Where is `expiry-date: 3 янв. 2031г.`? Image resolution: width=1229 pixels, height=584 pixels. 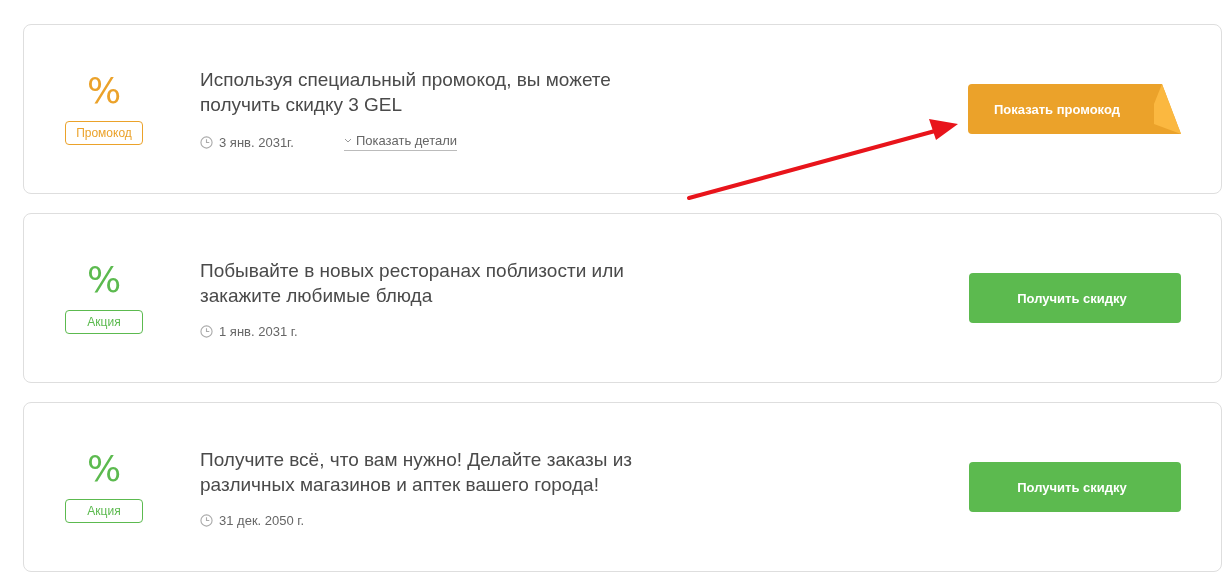 expiry-date: 3 янв. 2031г. is located at coordinates (256, 142).